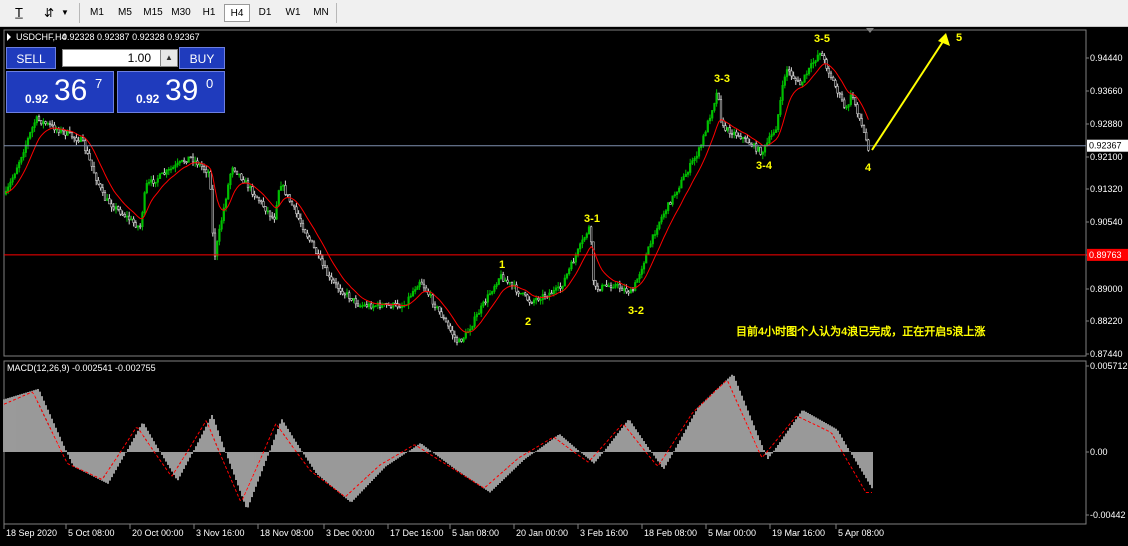 The height and width of the screenshot is (546, 1128). I want to click on sell-price: 0.92 36 7, so click(60, 92).